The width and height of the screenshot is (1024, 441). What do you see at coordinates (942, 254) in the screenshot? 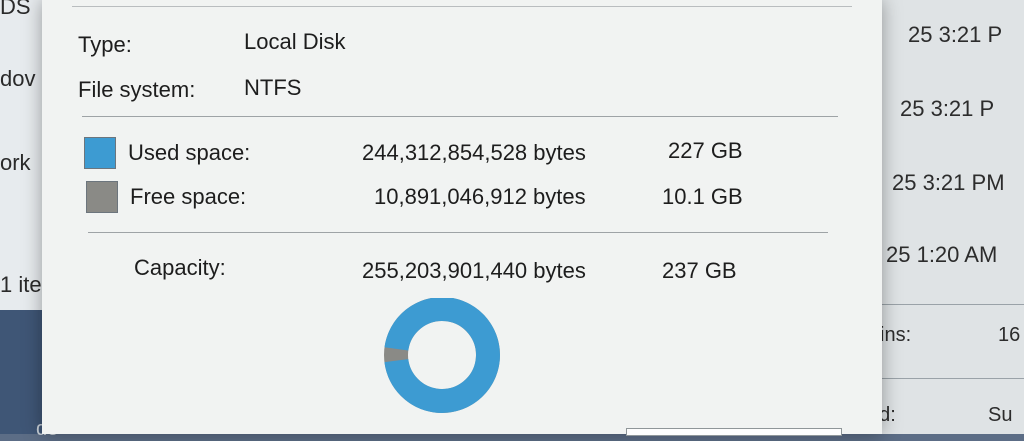
I see `modified-date: 25 1:20 AM` at bounding box center [942, 254].